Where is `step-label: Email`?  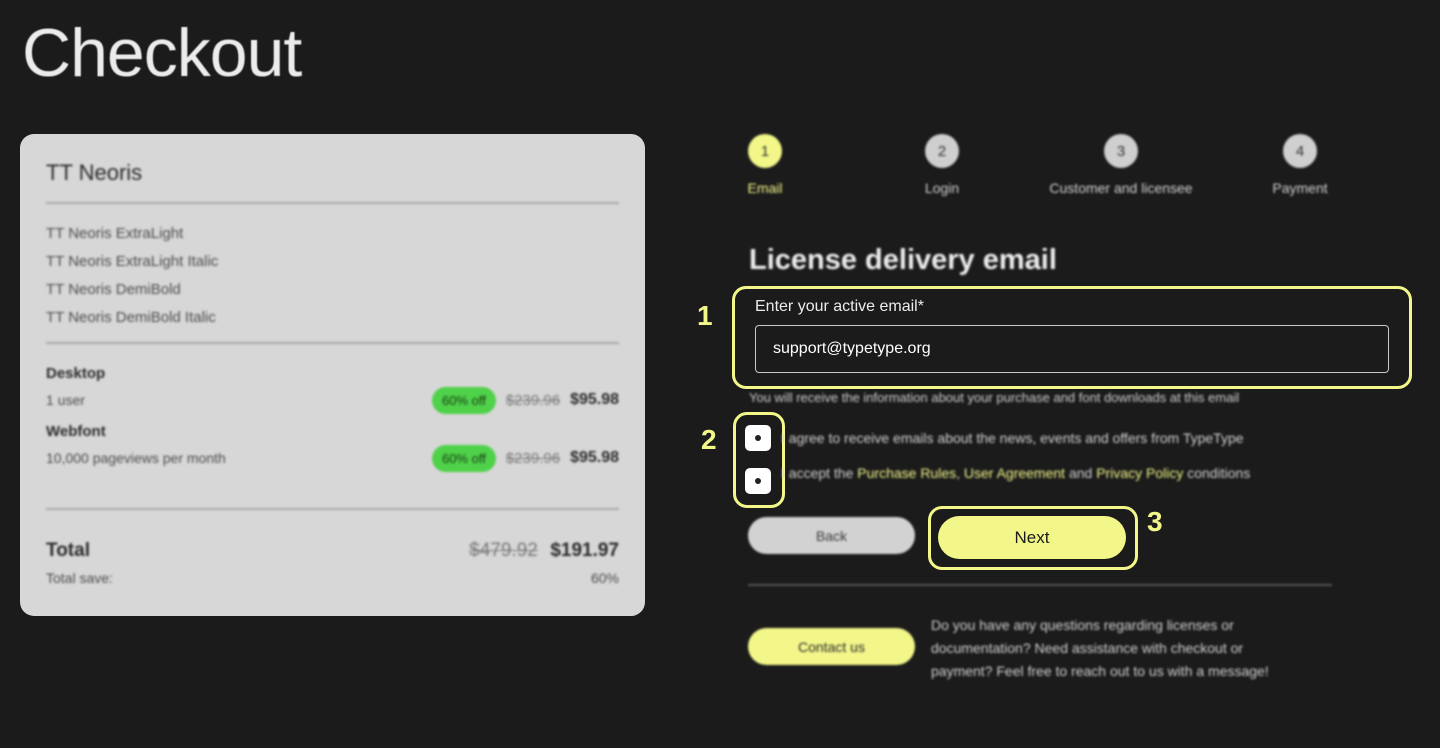 step-label: Email is located at coordinates (765, 188).